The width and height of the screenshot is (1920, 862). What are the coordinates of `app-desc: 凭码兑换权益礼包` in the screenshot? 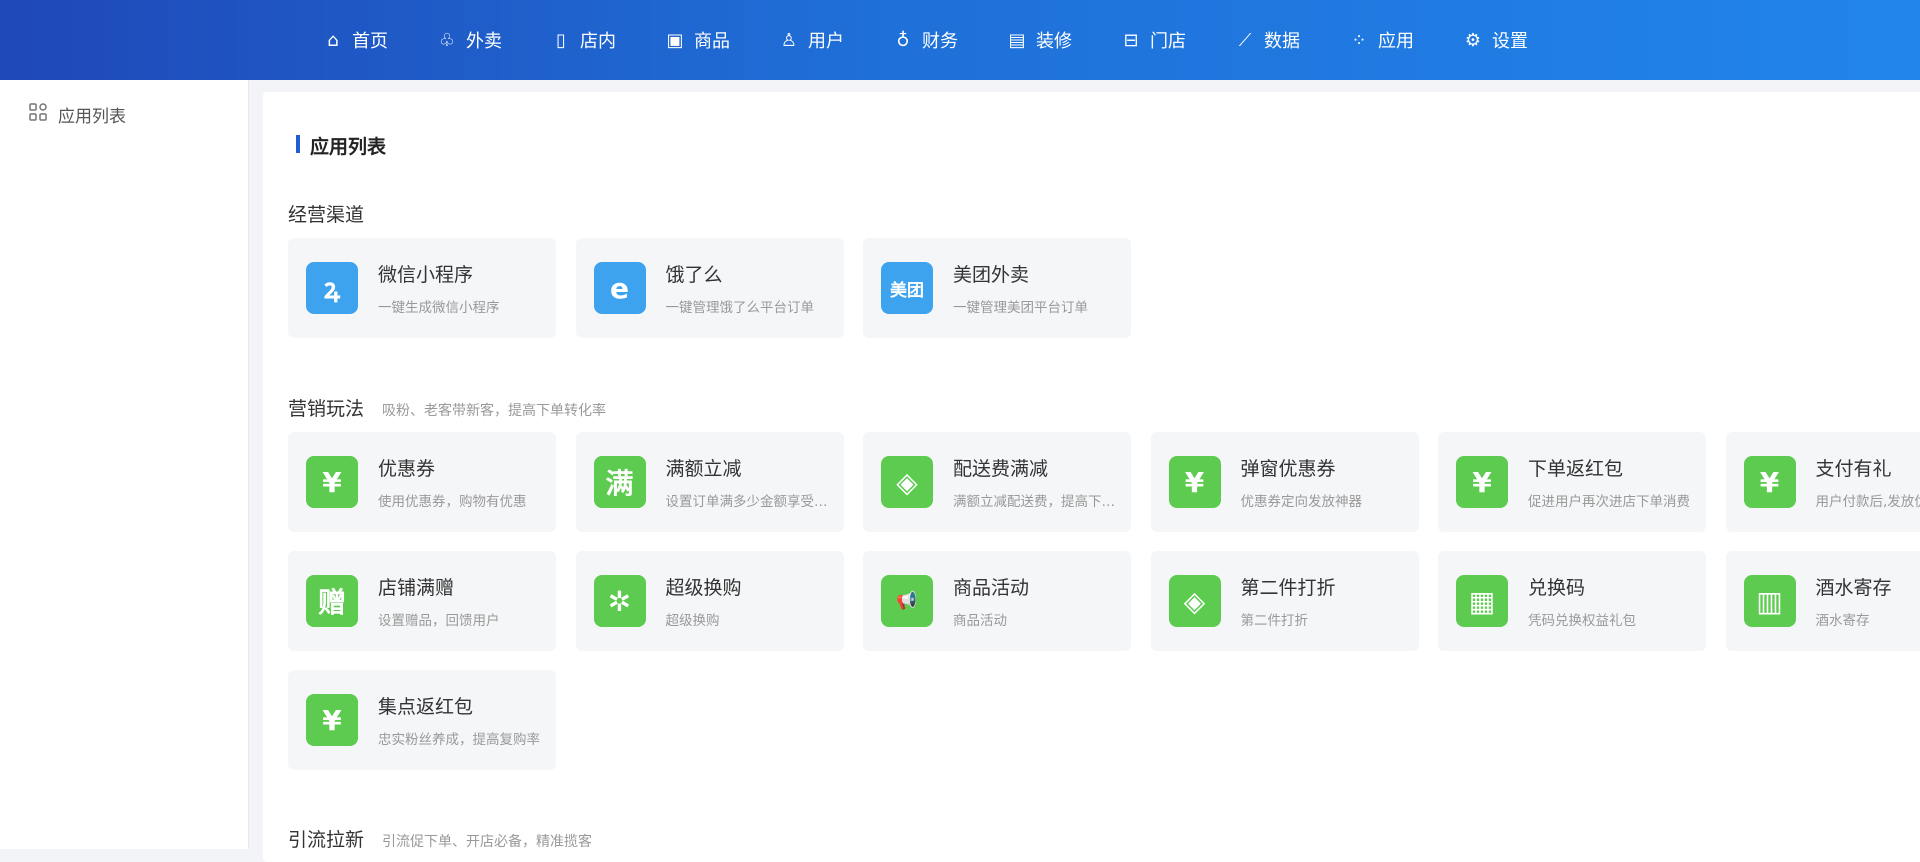 It's located at (1613, 619).